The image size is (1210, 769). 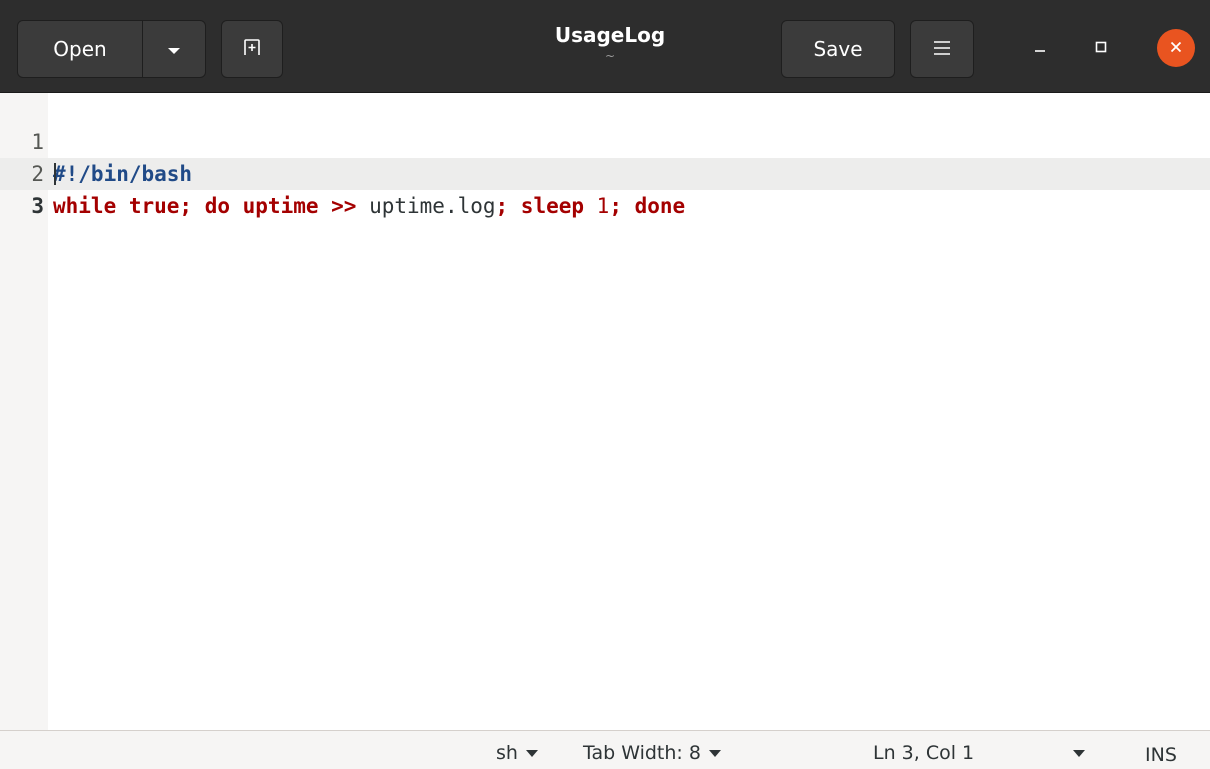 I want to click on close-icon, so click(x=1176, y=48).